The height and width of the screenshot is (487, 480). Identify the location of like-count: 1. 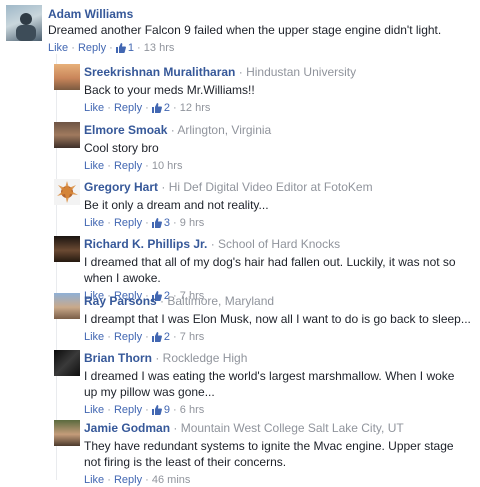
(124, 48).